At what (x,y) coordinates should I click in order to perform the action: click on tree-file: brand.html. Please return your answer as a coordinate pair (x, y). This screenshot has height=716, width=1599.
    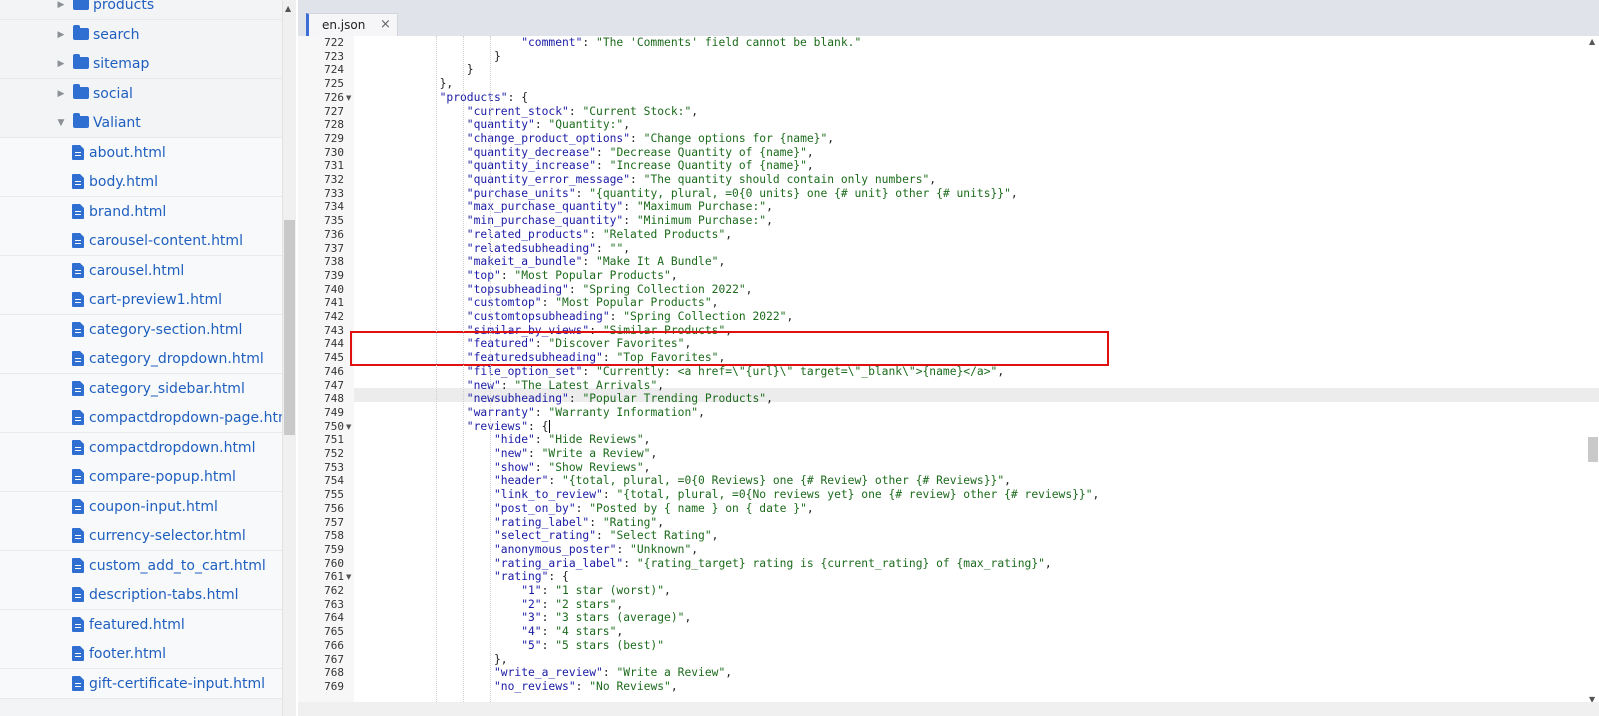
    Looking at the image, I should click on (141, 211).